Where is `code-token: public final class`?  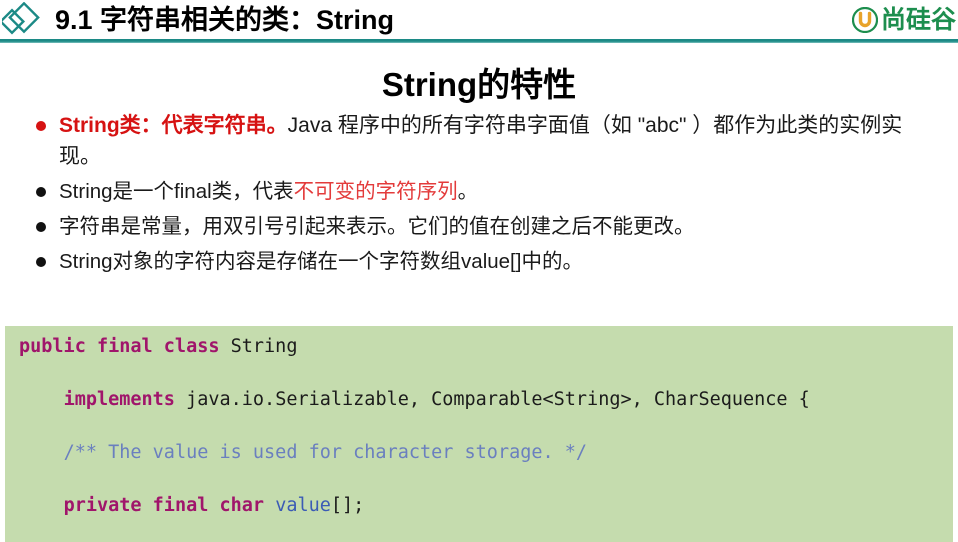
code-token: public final class is located at coordinates (125, 346).